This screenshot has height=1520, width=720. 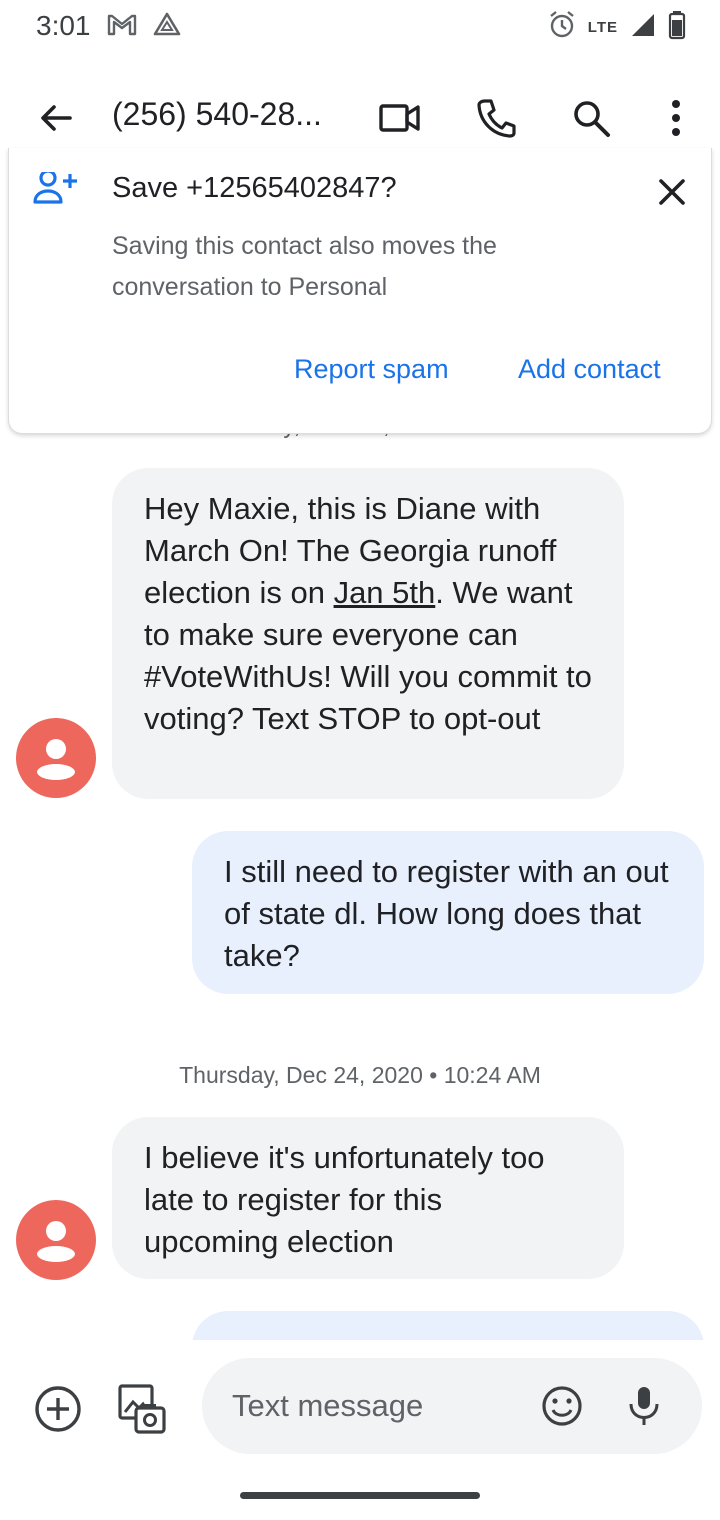 I want to click on phone-icon, so click(x=496, y=118).